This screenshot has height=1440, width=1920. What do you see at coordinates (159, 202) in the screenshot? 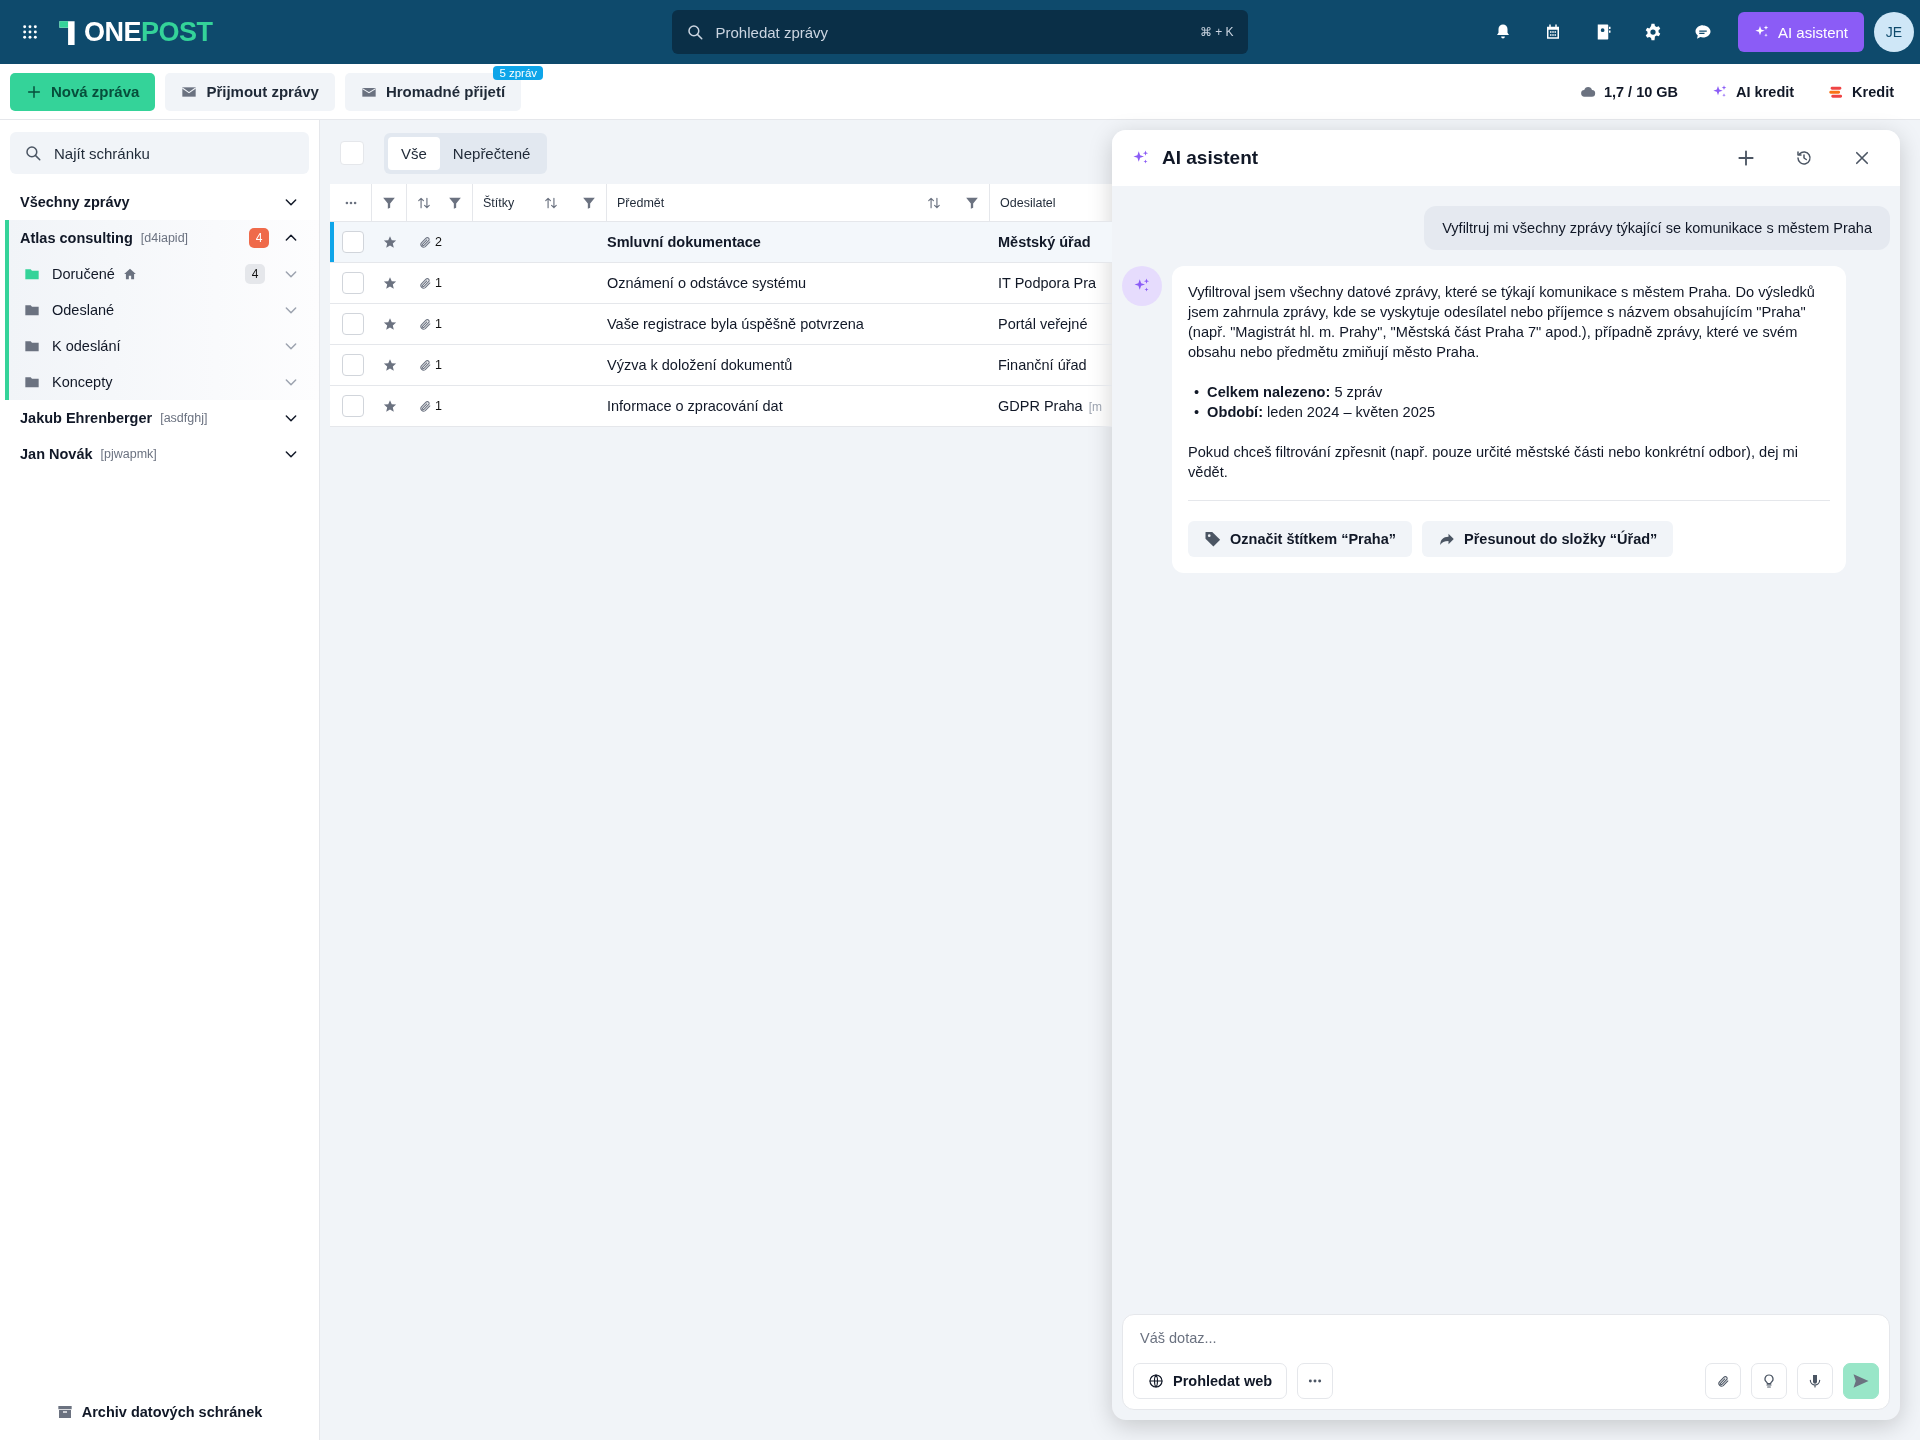
I see `all-messages-item: Všechny zprávy` at bounding box center [159, 202].